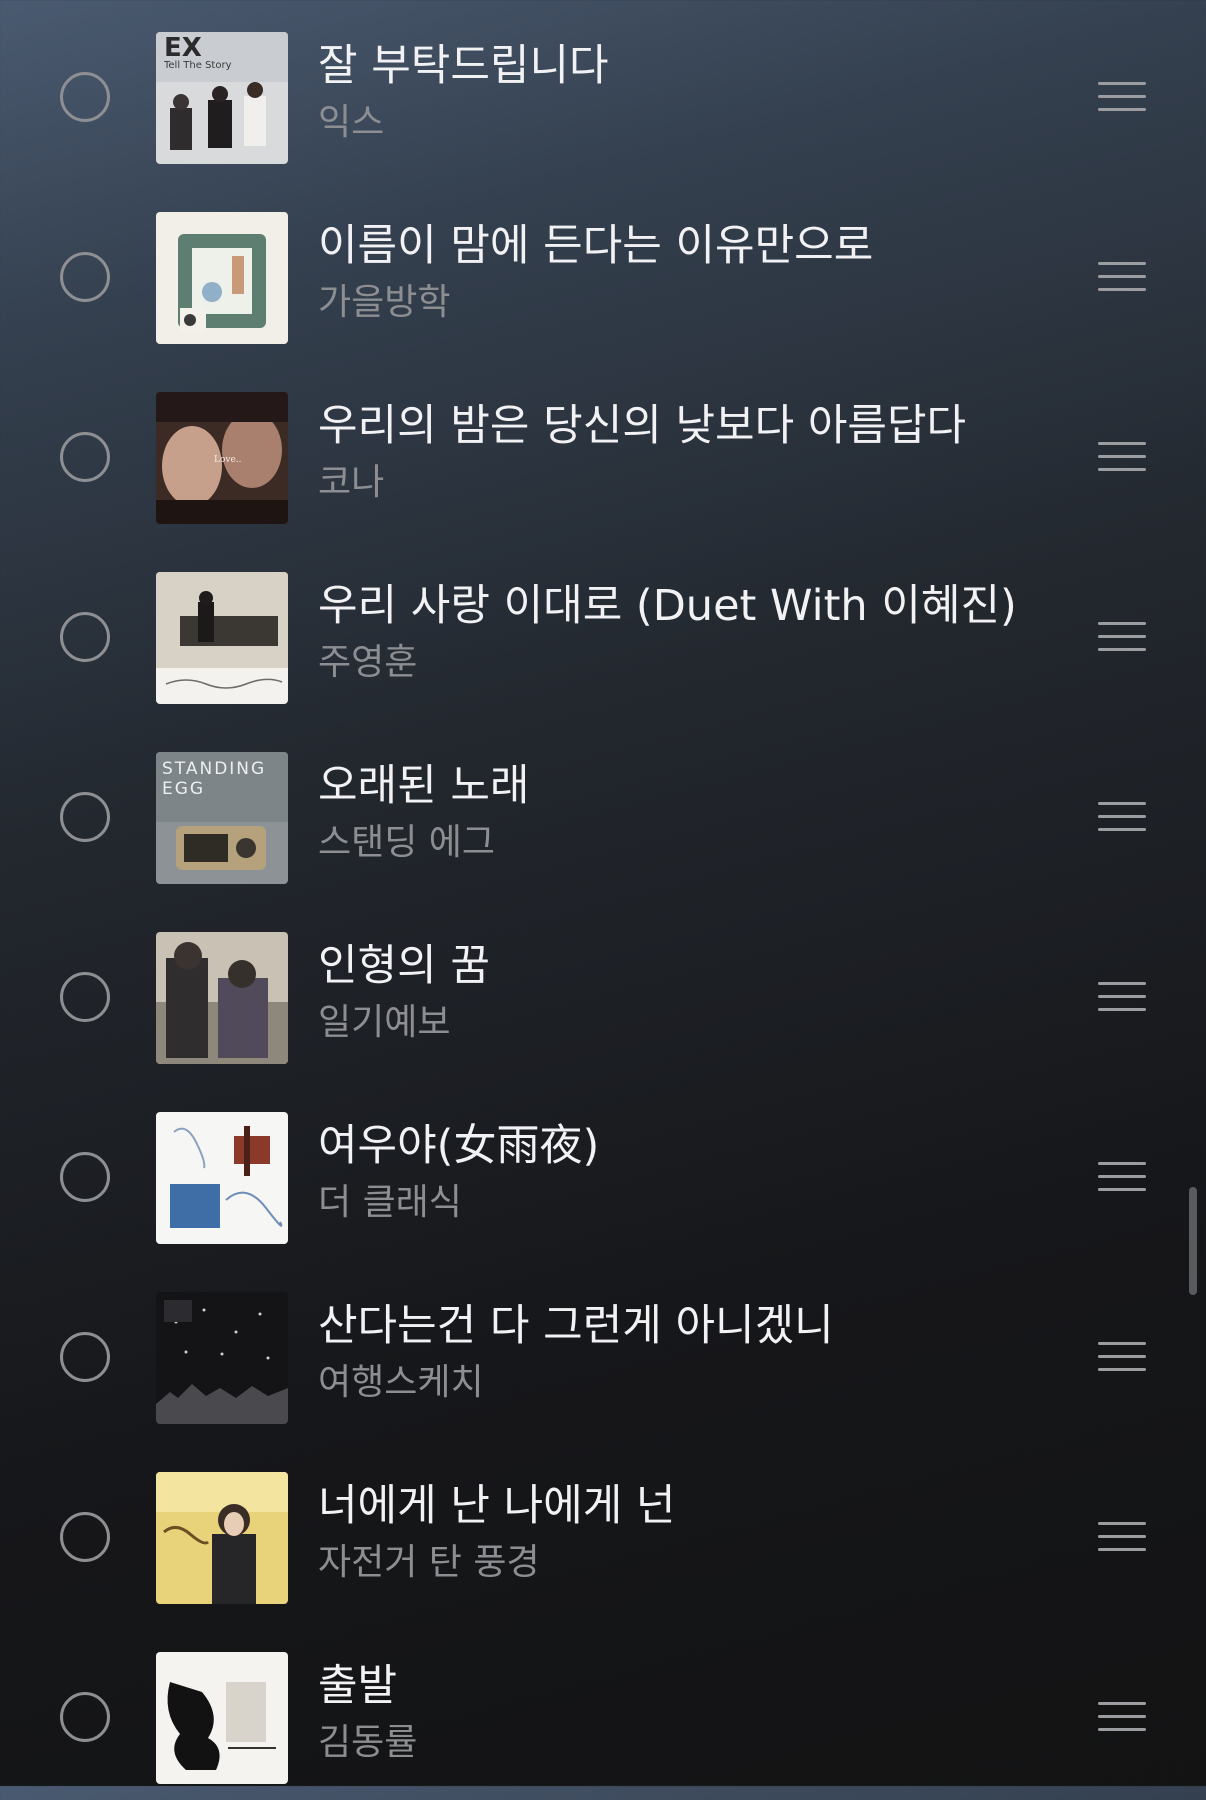  Describe the element at coordinates (1193, 1241) in the screenshot. I see `scrollbar` at that location.